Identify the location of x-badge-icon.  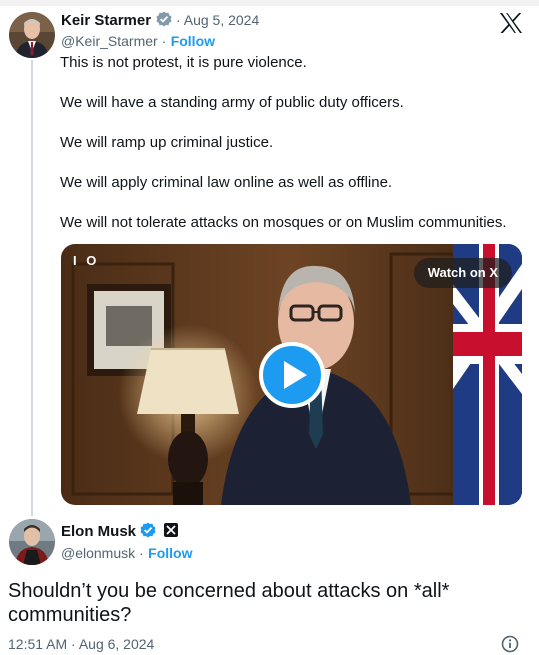
(170, 530).